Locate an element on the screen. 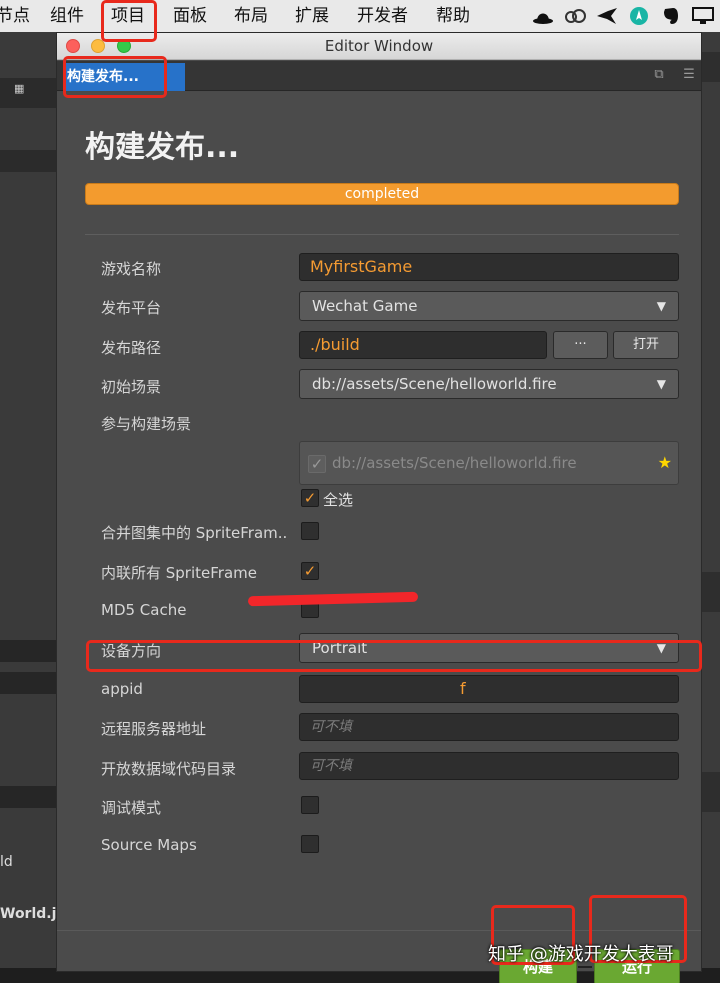 This screenshot has height=983, width=720. build-scenes-list: ✓ db://assets/Scene/helloworld.fire ★ is located at coordinates (489, 463).